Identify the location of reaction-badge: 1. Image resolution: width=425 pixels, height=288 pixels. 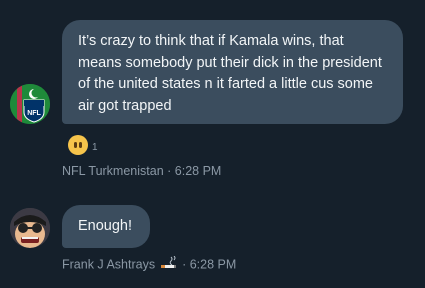
(83, 145).